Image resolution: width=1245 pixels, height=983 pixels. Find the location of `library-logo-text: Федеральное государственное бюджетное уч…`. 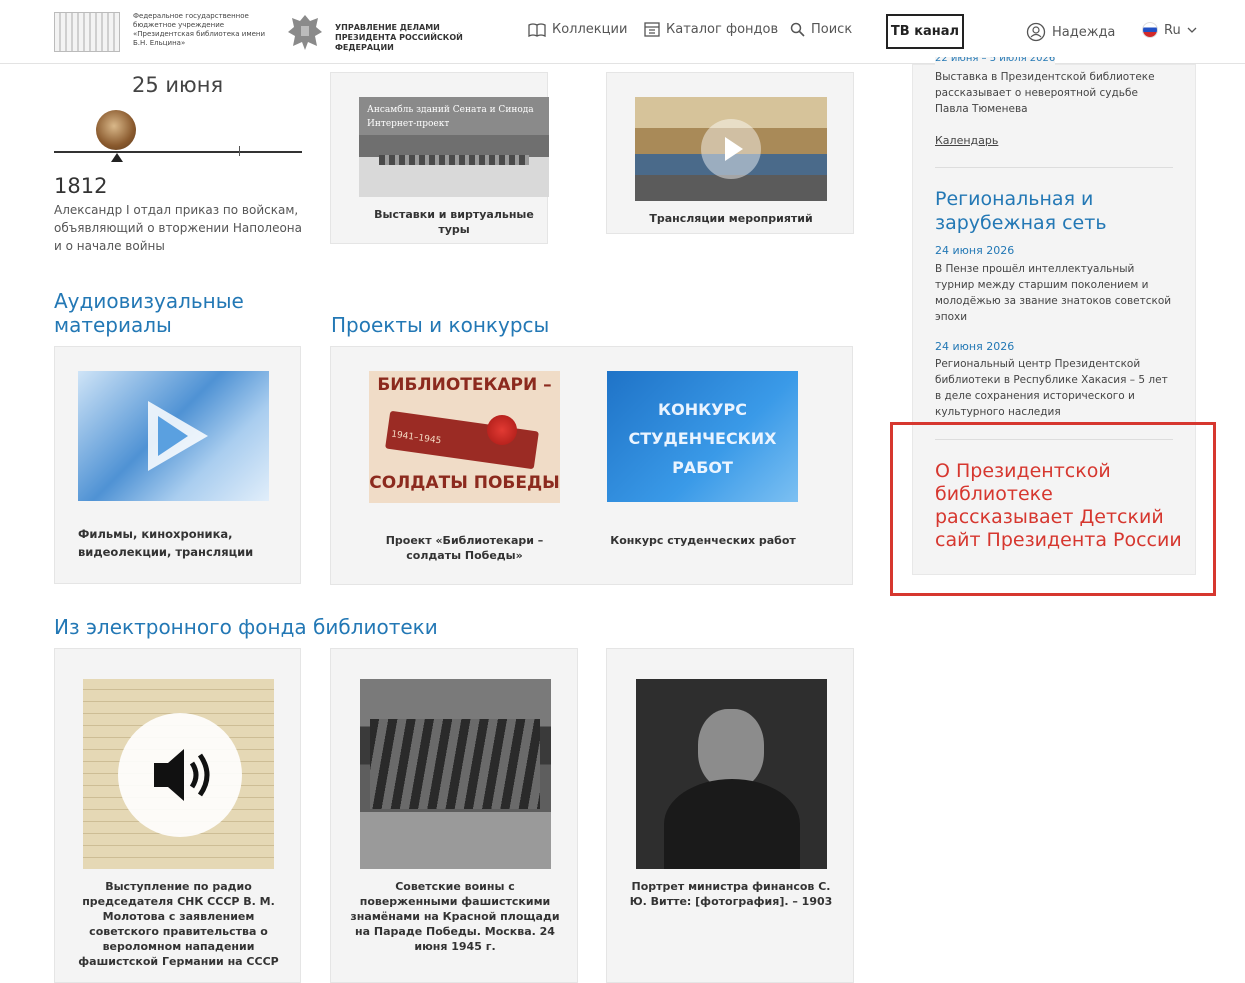

library-logo-text: Федеральное государственное бюджетное уч… is located at coordinates (199, 29).